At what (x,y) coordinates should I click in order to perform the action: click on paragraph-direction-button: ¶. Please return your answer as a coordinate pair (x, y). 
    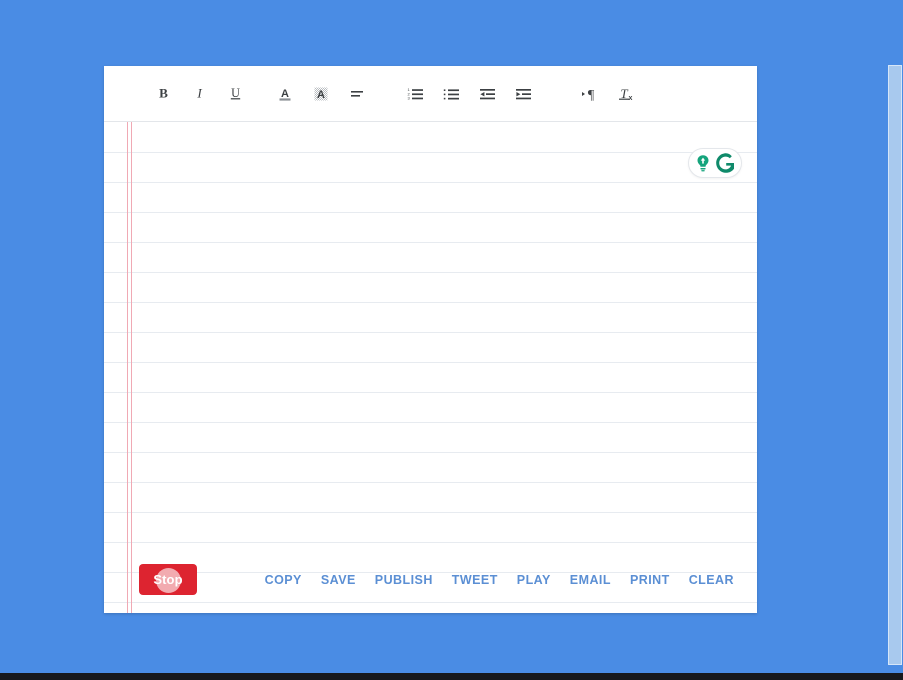
    Looking at the image, I should click on (589, 94).